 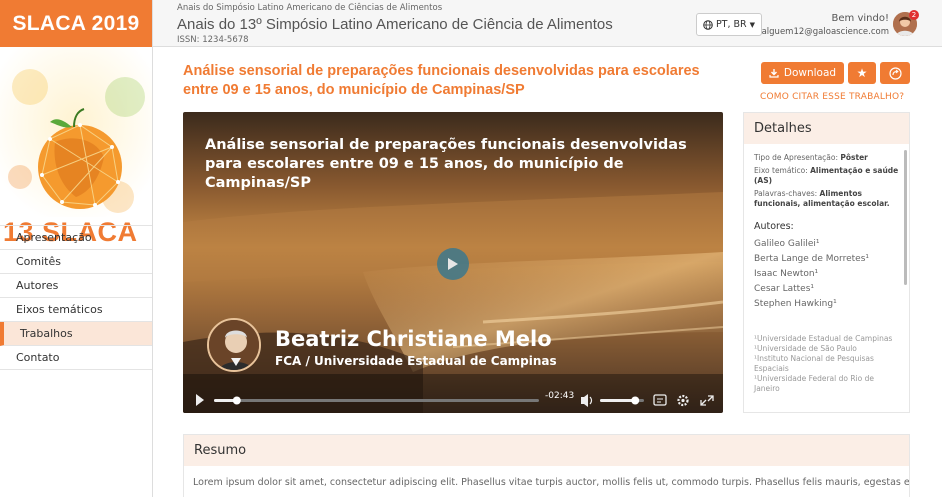 What do you see at coordinates (76, 262) in the screenshot?
I see `sidebar-item-comites: Comitês` at bounding box center [76, 262].